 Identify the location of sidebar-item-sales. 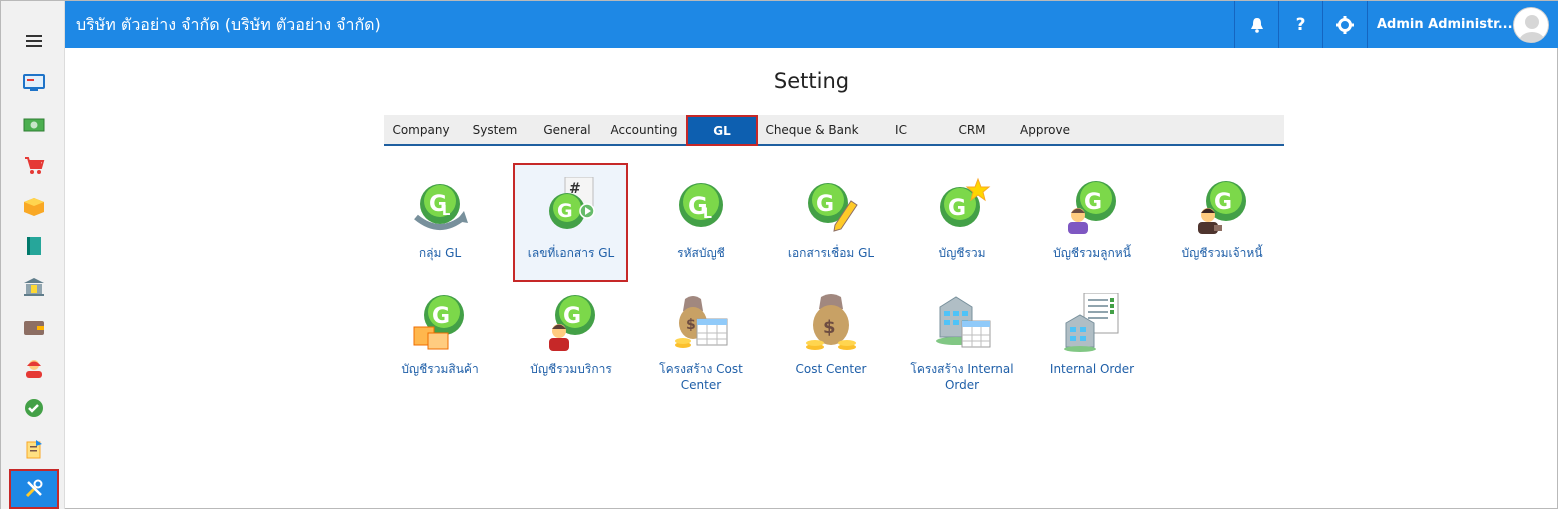
(34, 165).